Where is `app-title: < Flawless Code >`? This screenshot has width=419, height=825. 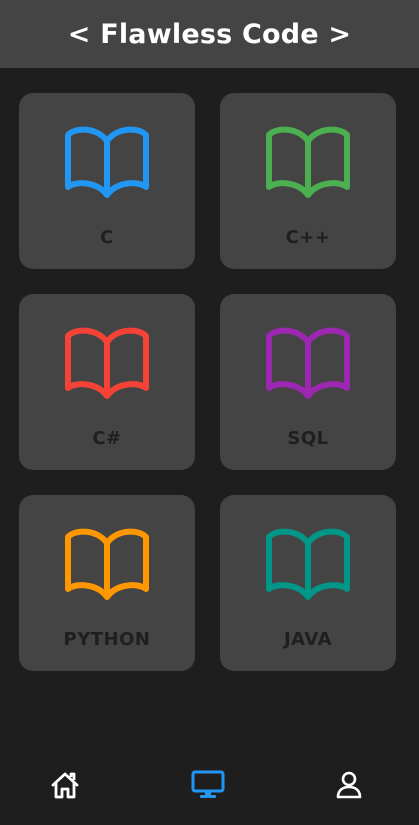 app-title: < Flawless Code > is located at coordinates (209, 34).